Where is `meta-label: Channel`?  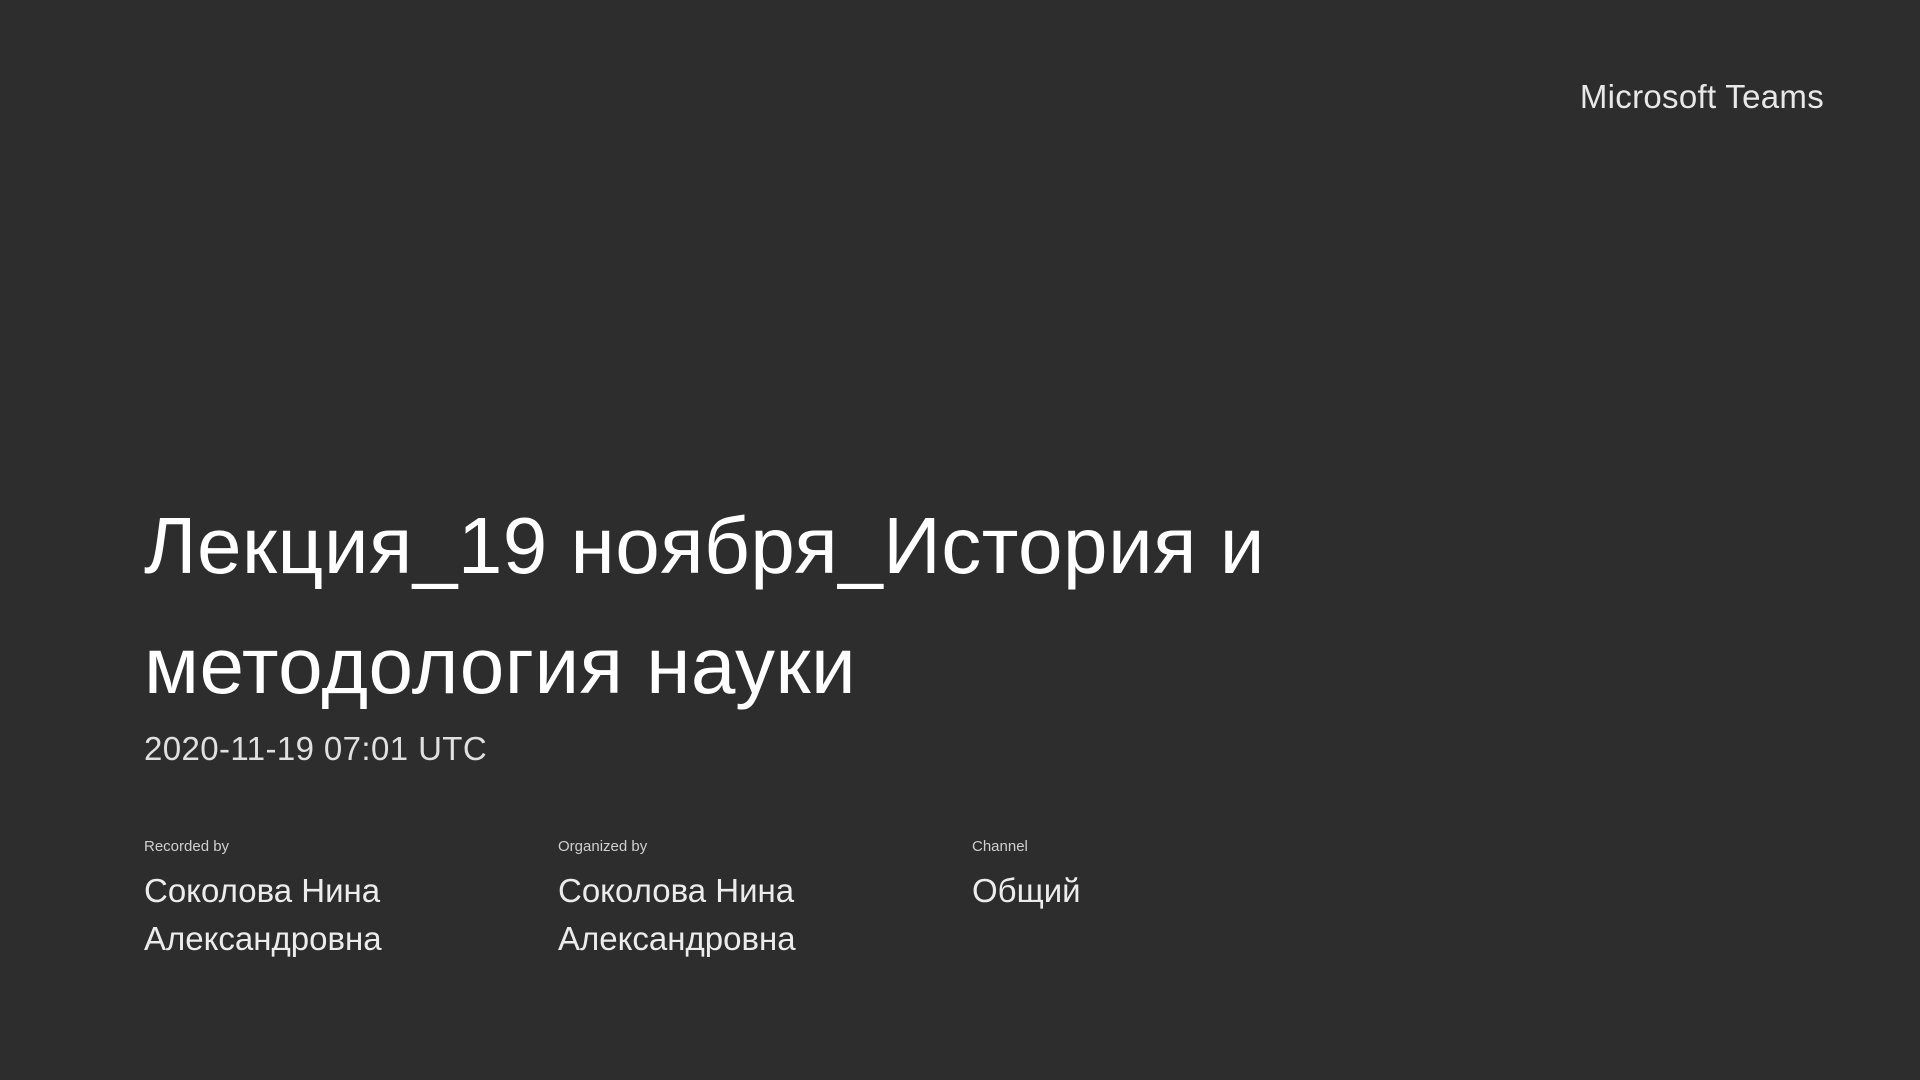 meta-label: Channel is located at coordinates (1000, 846).